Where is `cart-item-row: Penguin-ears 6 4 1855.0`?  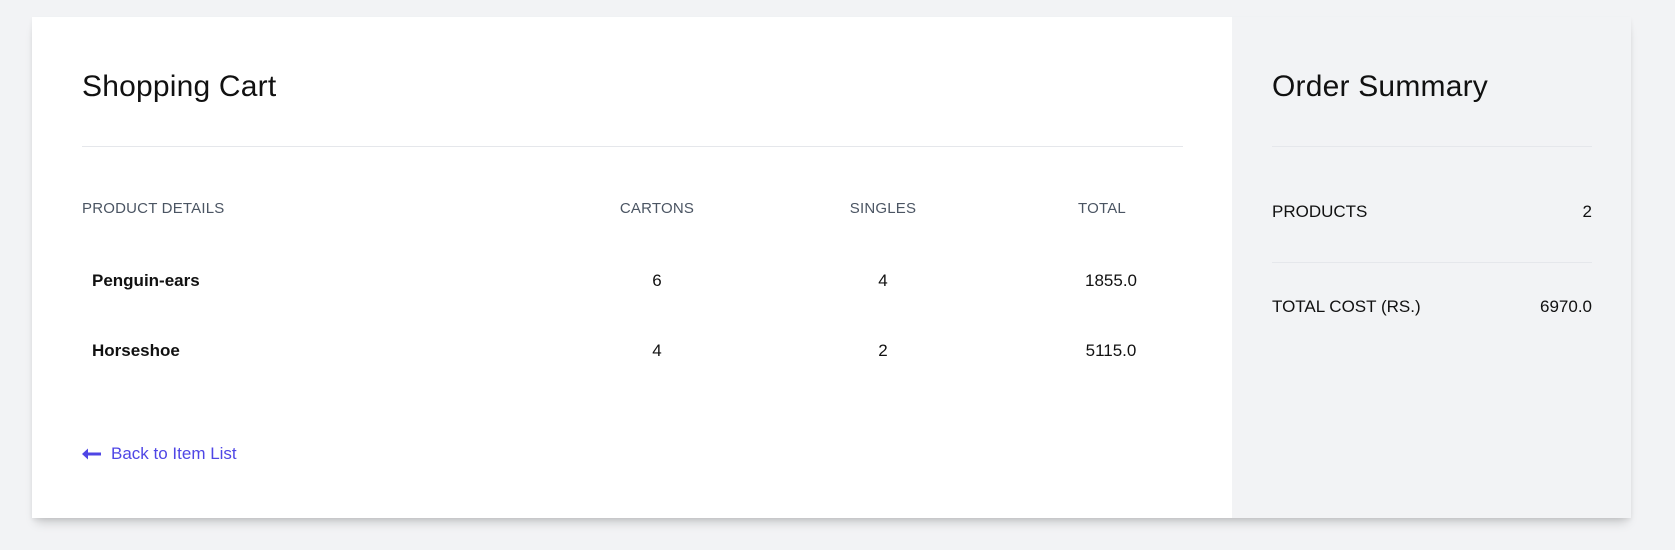 cart-item-row: Penguin-ears 6 4 1855.0 is located at coordinates (632, 286).